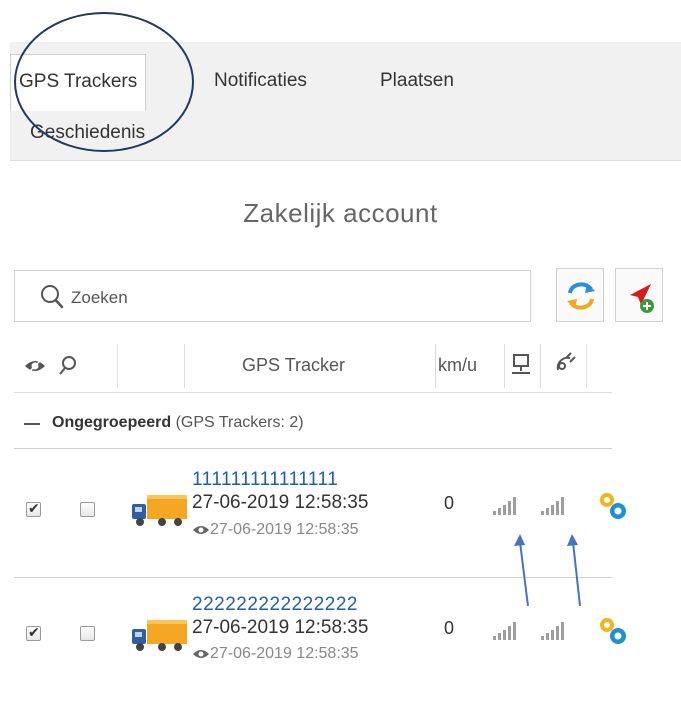 The height and width of the screenshot is (704, 681). I want to click on network-icon, so click(521, 364).